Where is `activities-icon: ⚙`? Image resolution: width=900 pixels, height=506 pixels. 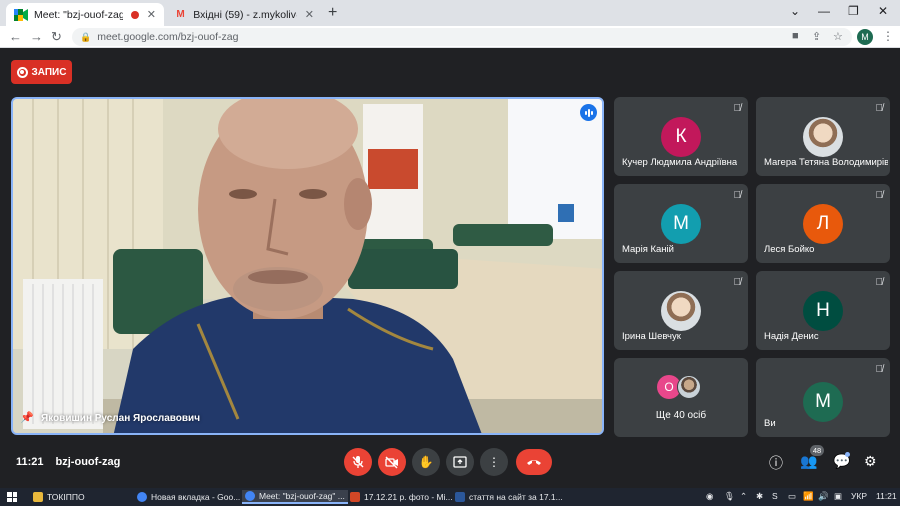
activities-icon: ⚙ is located at coordinates (870, 461).